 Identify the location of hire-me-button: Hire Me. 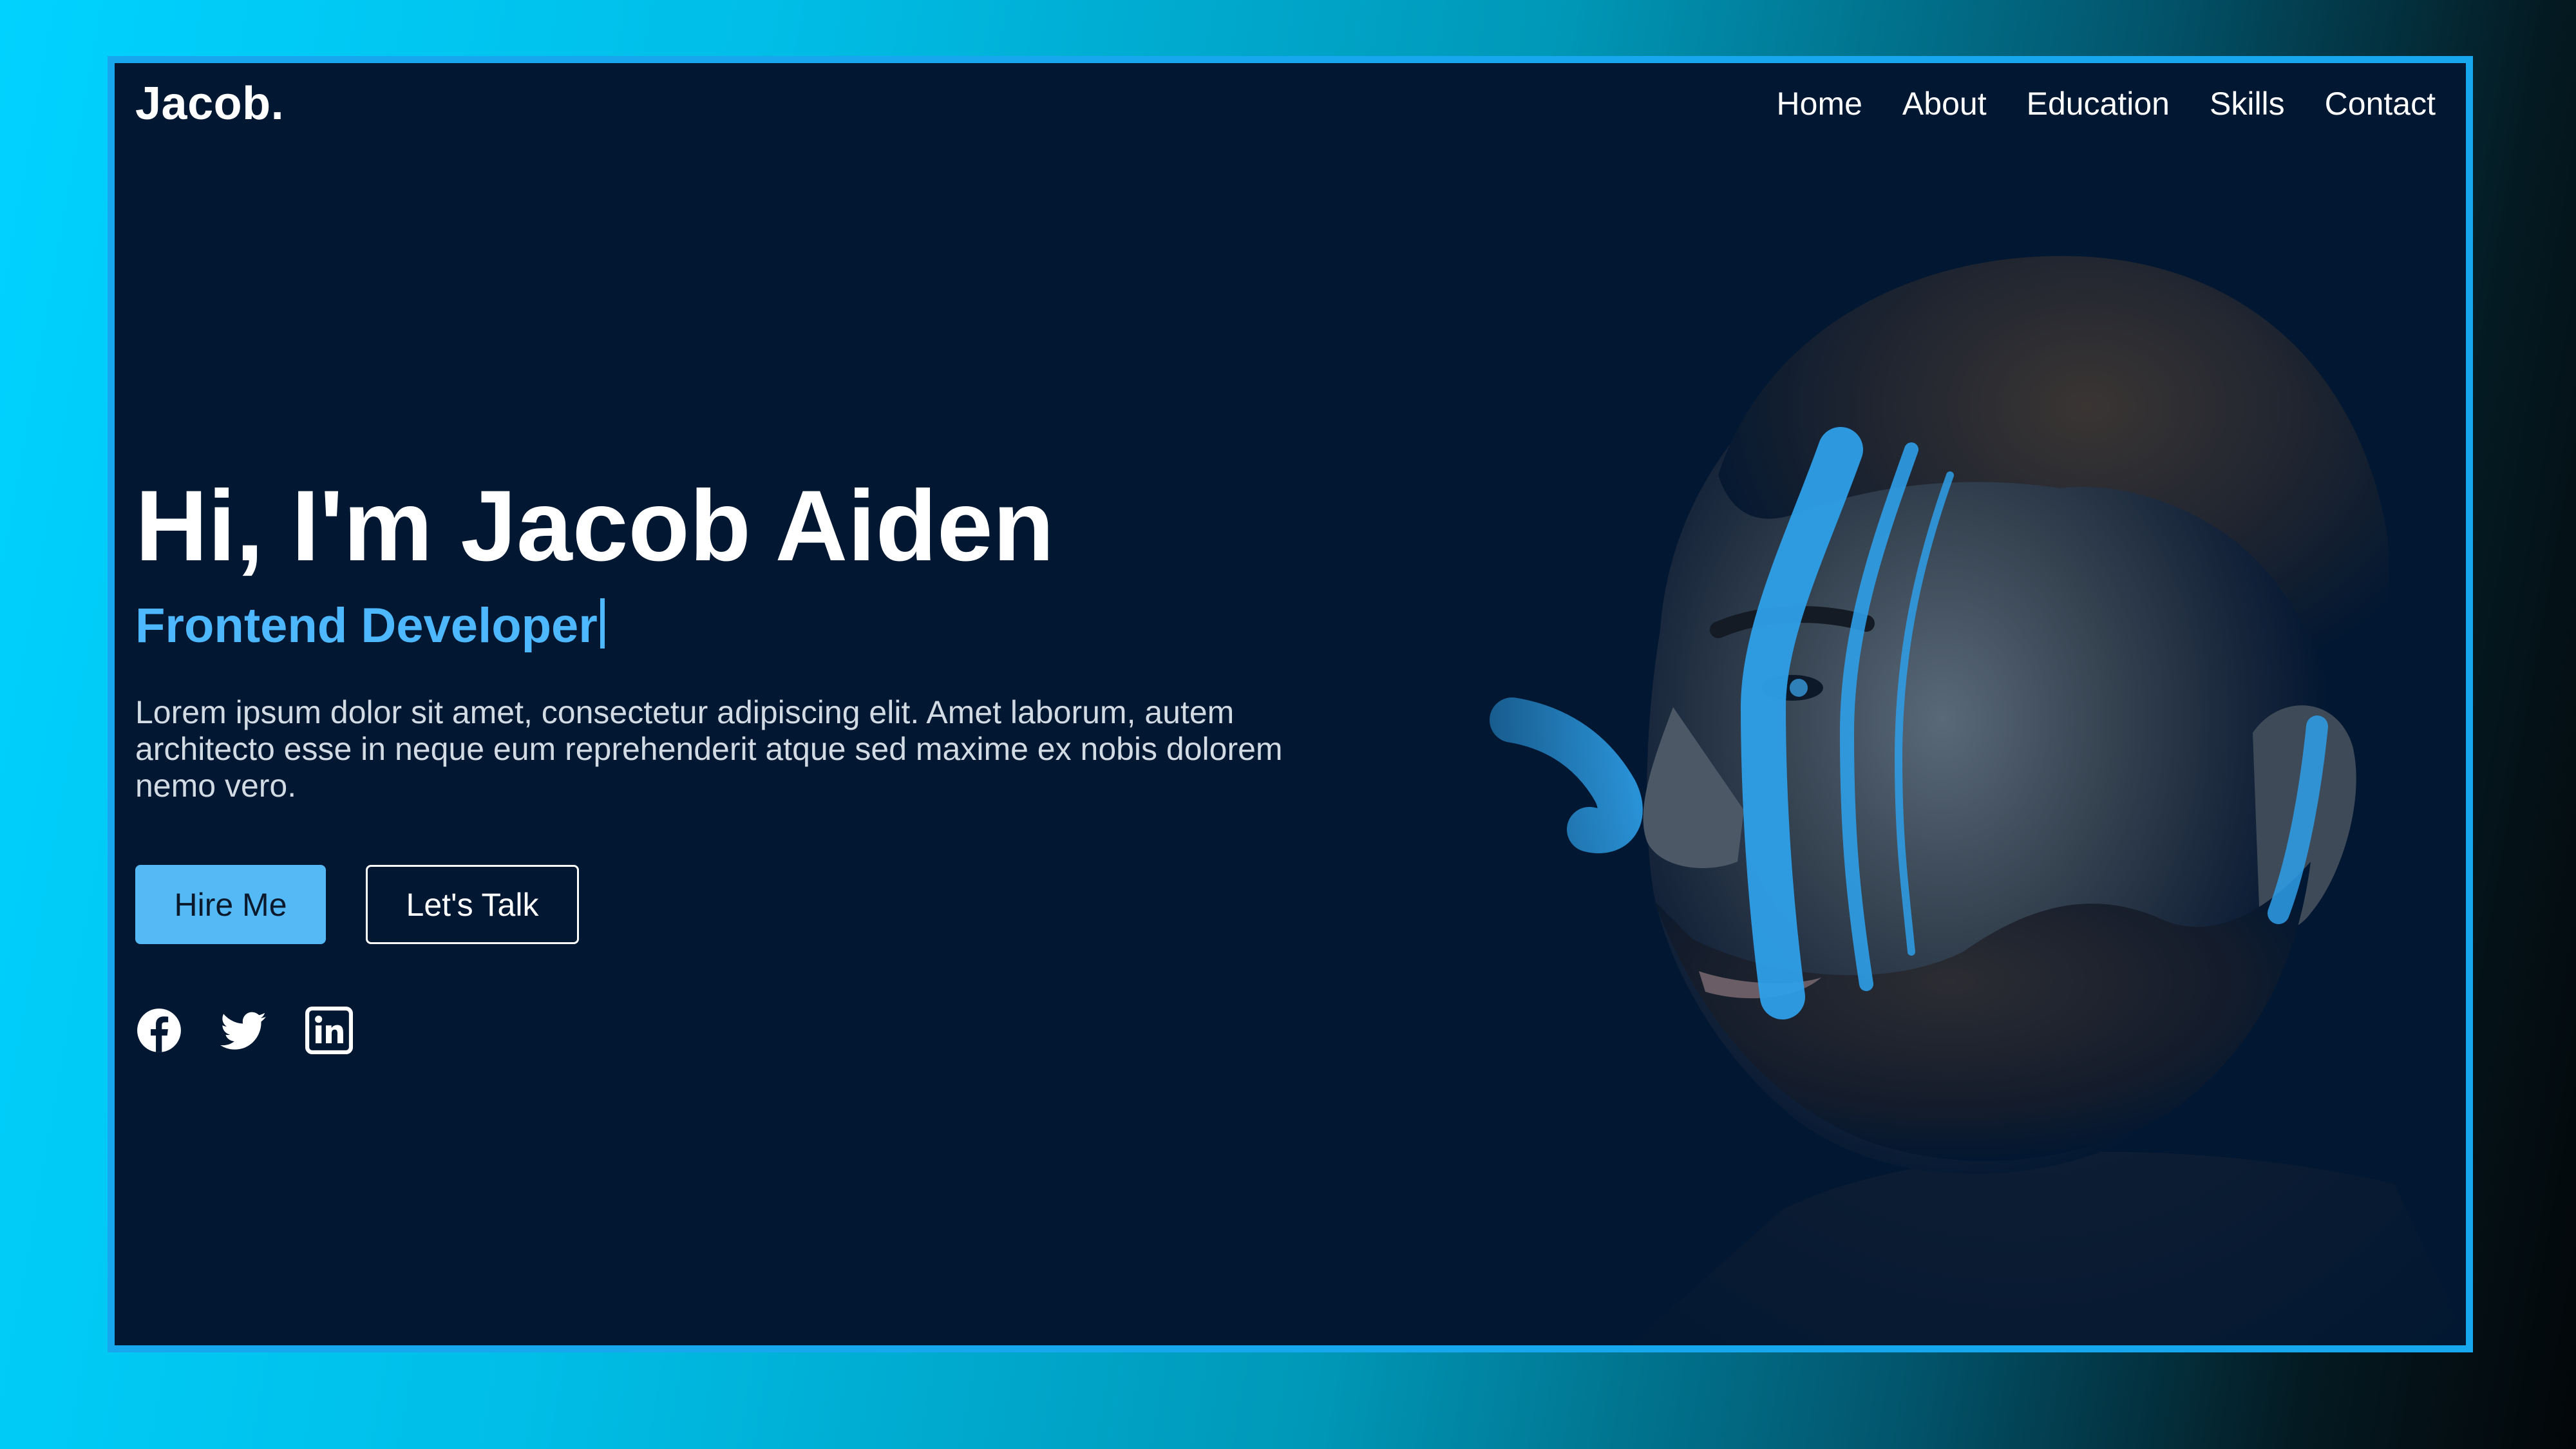
(231, 905).